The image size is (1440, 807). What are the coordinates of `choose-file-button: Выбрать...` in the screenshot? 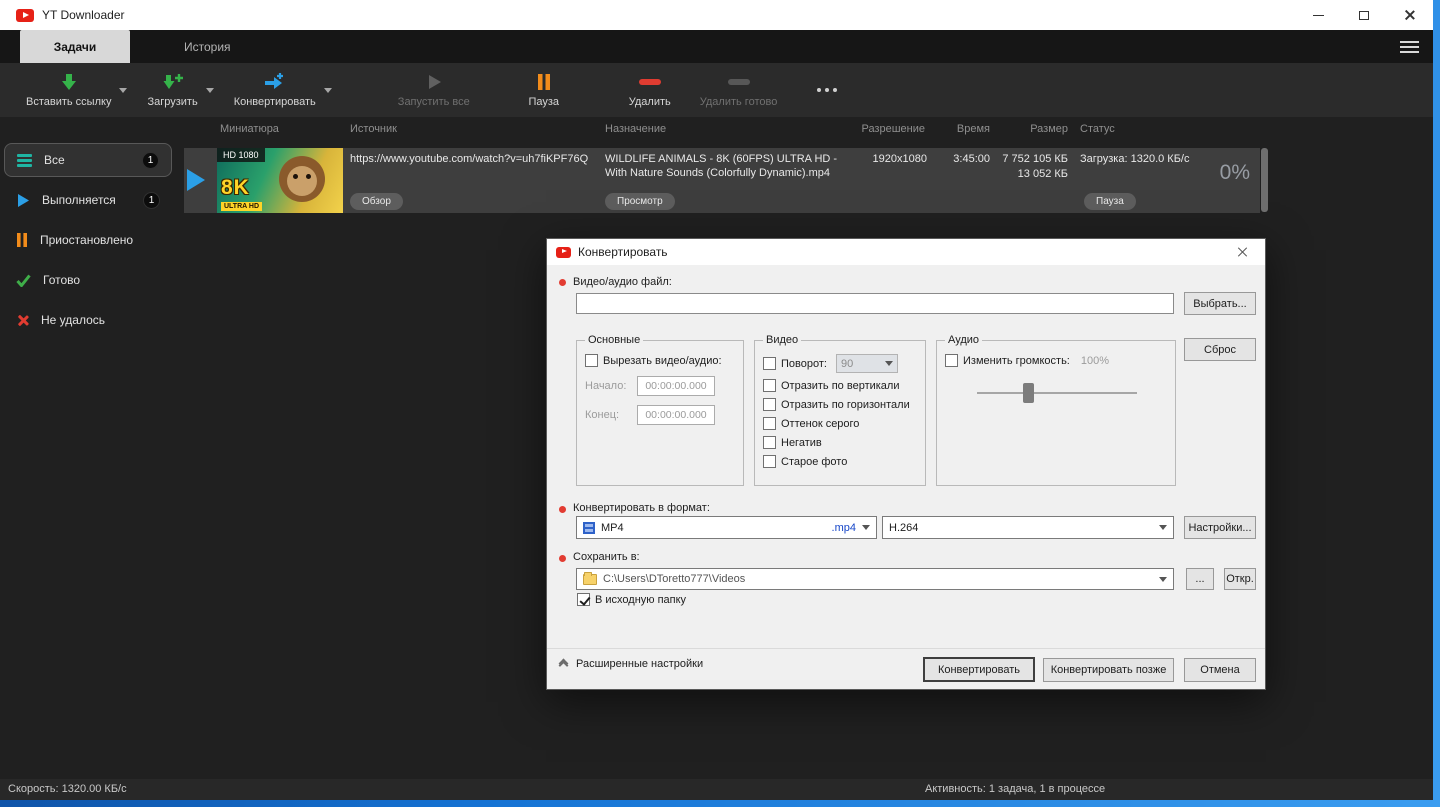 It's located at (1220, 303).